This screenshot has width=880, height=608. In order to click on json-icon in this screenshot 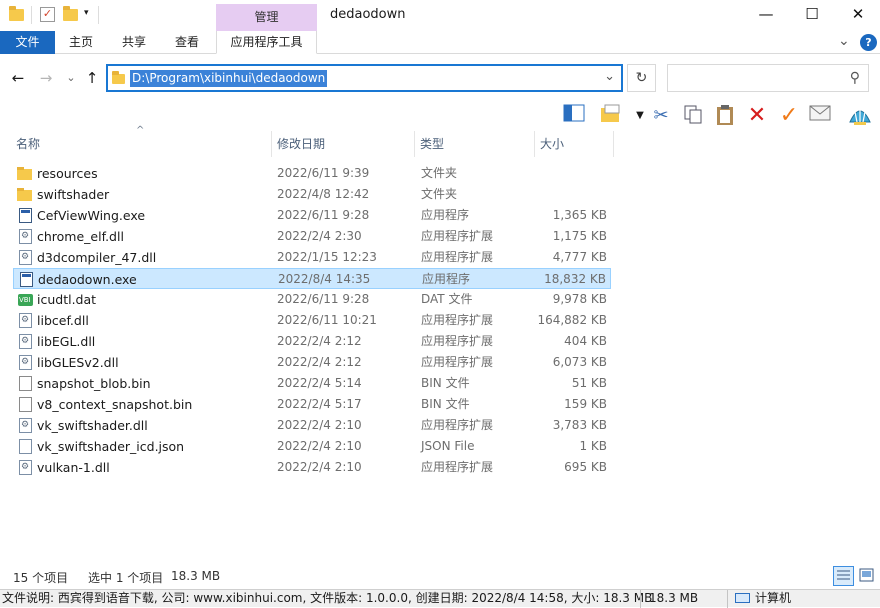, I will do `click(25, 446)`.